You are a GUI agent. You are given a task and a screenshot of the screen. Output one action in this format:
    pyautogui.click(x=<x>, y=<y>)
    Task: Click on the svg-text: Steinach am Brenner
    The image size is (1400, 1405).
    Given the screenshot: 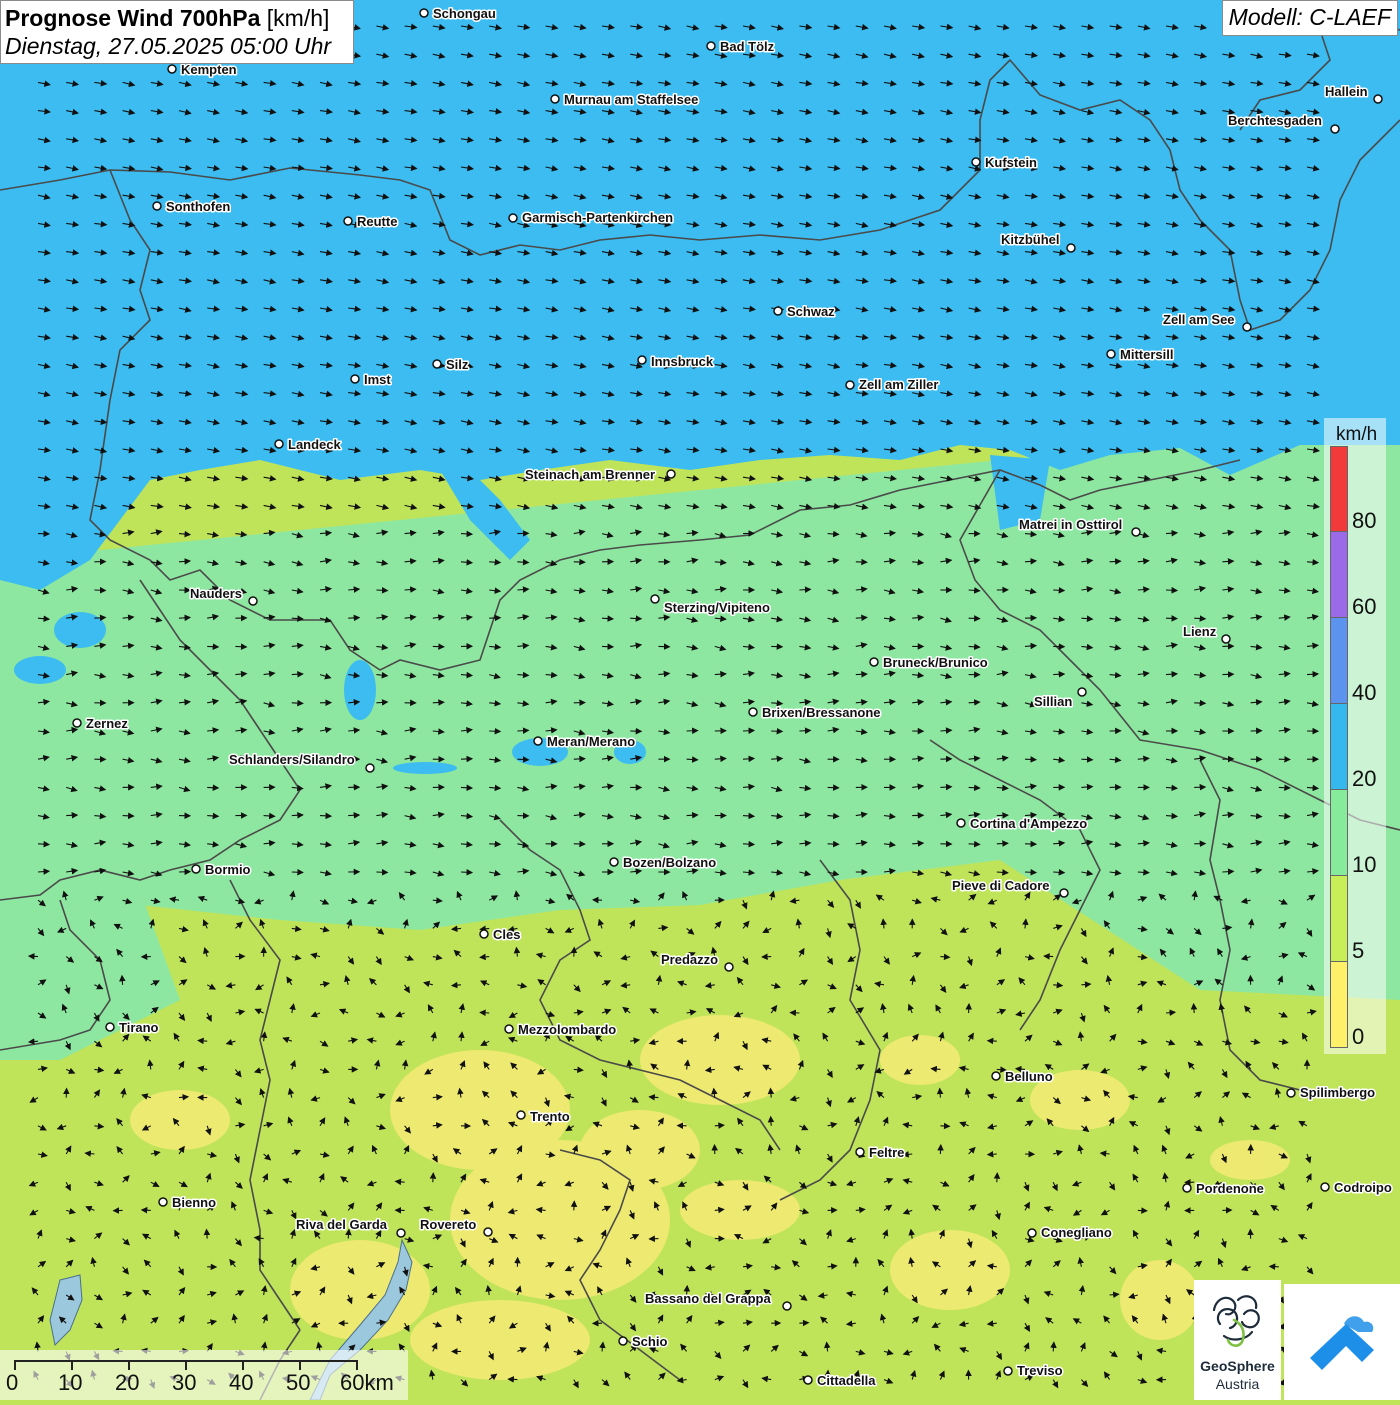 What is the action you would take?
    pyautogui.click(x=590, y=474)
    